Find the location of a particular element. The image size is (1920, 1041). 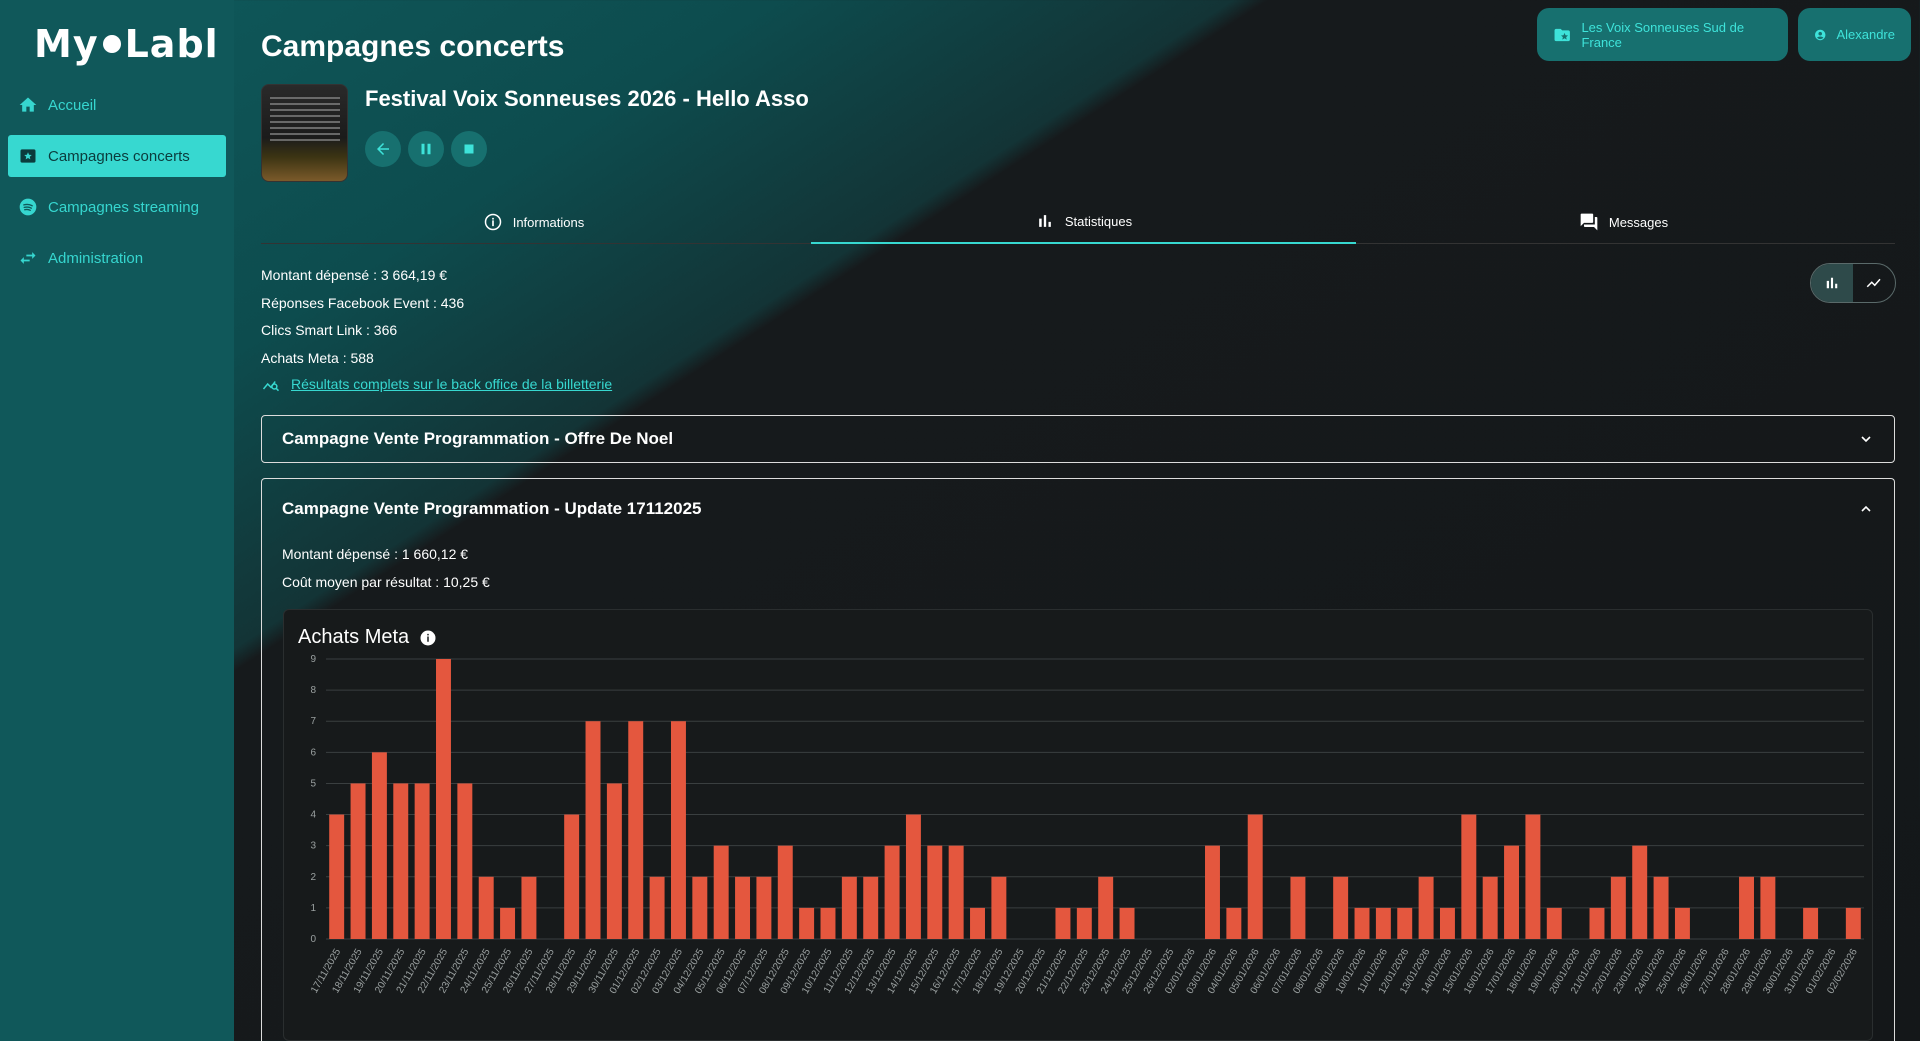

pause-button is located at coordinates (426, 149).